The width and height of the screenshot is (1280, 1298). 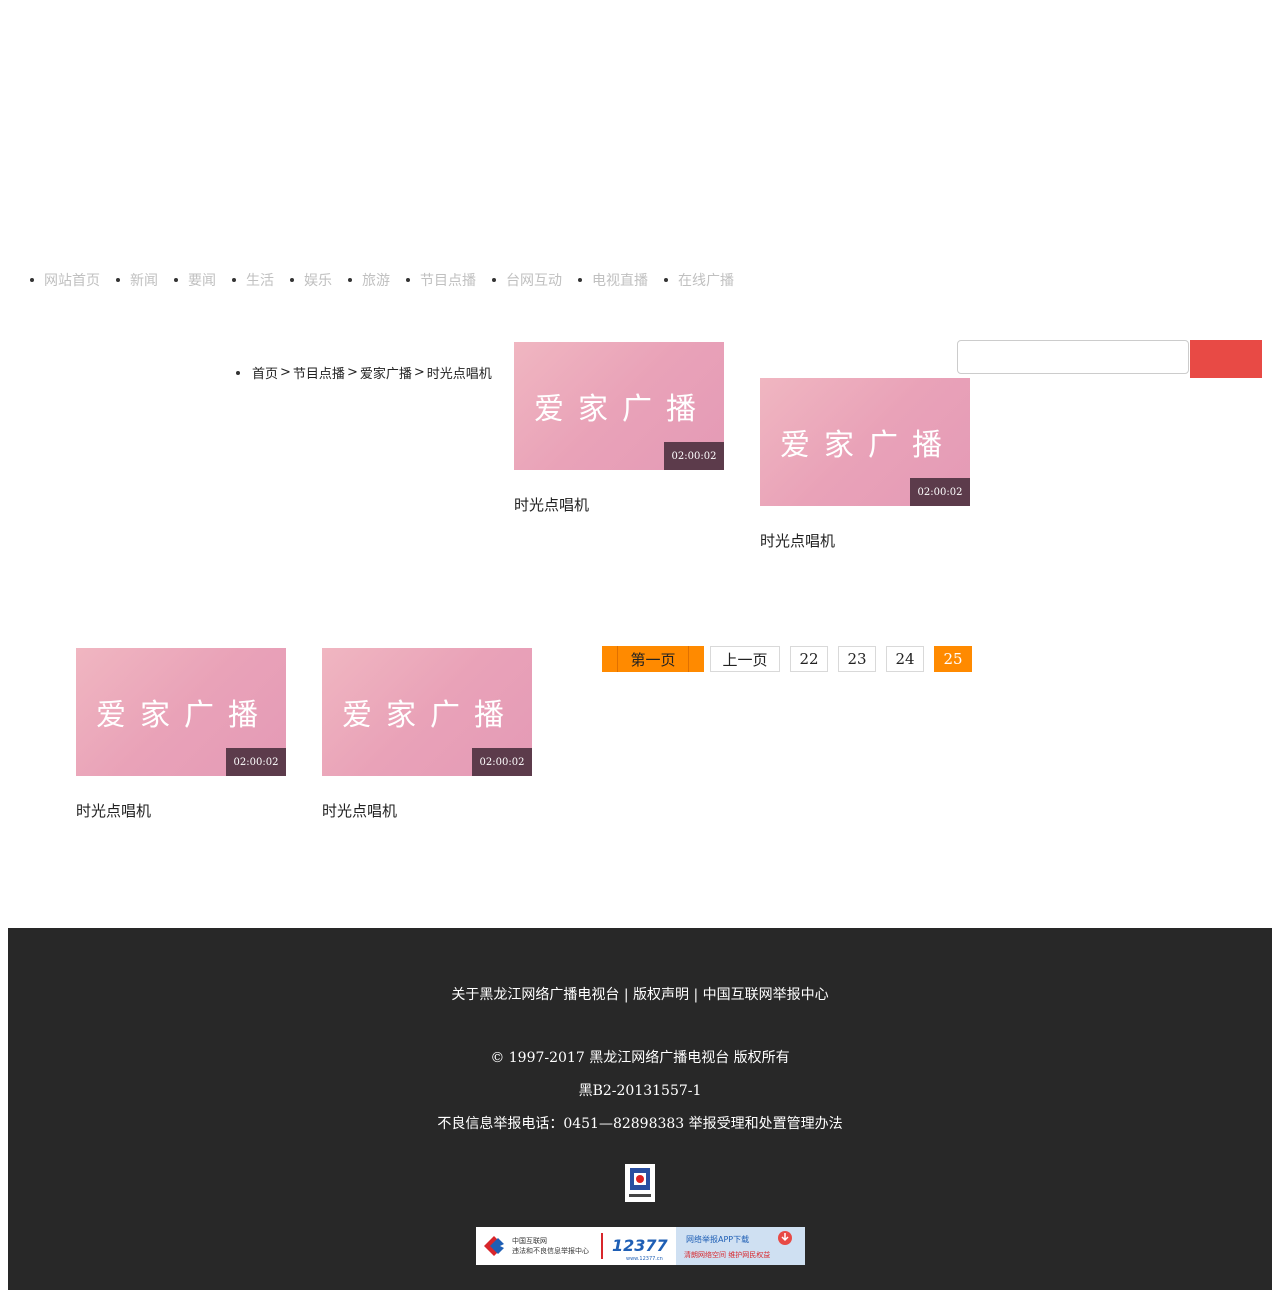 I want to click on nav-item-tv-live: 电视直播, so click(x=613, y=280).